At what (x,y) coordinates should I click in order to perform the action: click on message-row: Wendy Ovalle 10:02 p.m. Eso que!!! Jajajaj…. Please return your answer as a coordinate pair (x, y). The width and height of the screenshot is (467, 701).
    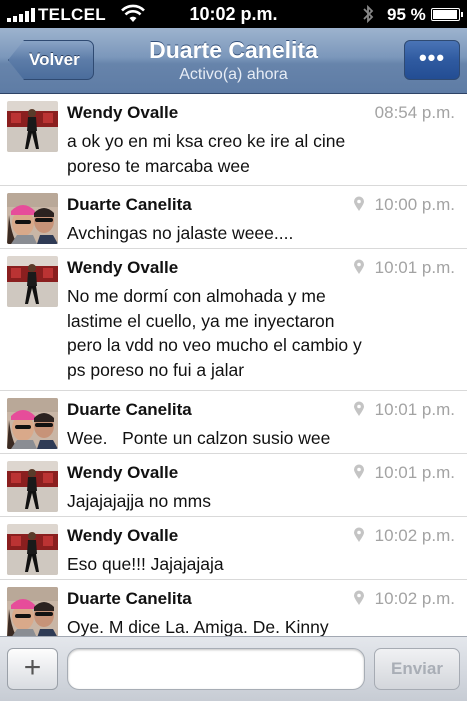
    Looking at the image, I should click on (233, 548).